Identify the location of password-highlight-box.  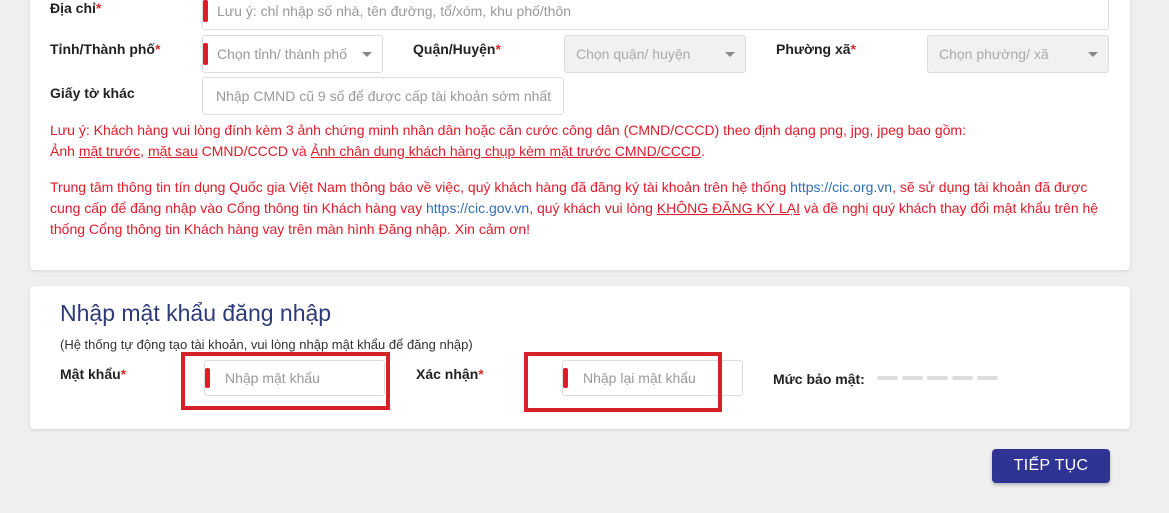
(285, 381).